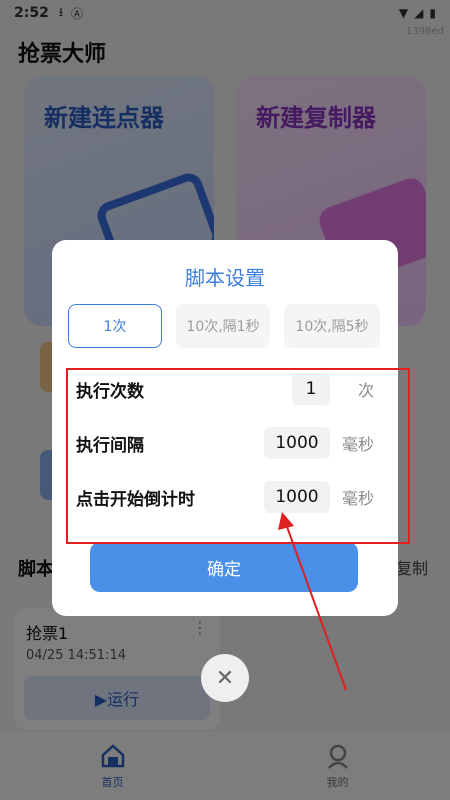 Image resolution: width=450 pixels, height=800 pixels. What do you see at coordinates (224, 567) in the screenshot?
I see `confirm-button: 确定` at bounding box center [224, 567].